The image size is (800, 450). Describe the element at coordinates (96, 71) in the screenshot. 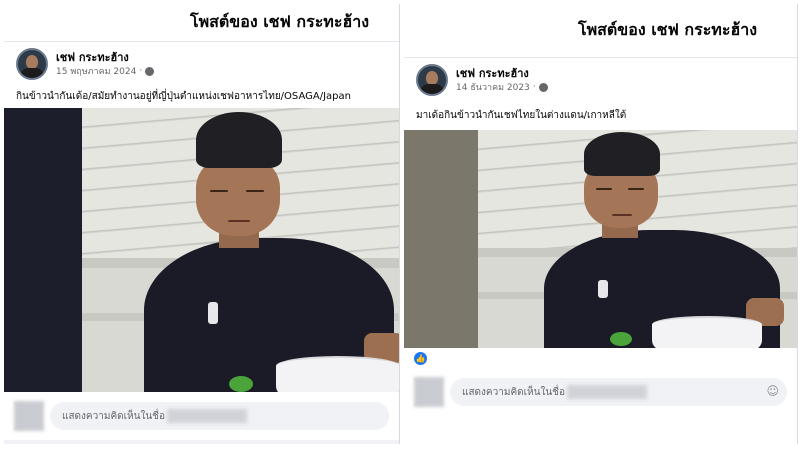

I see `post-date: 15 พฤษภาคม 2024` at that location.